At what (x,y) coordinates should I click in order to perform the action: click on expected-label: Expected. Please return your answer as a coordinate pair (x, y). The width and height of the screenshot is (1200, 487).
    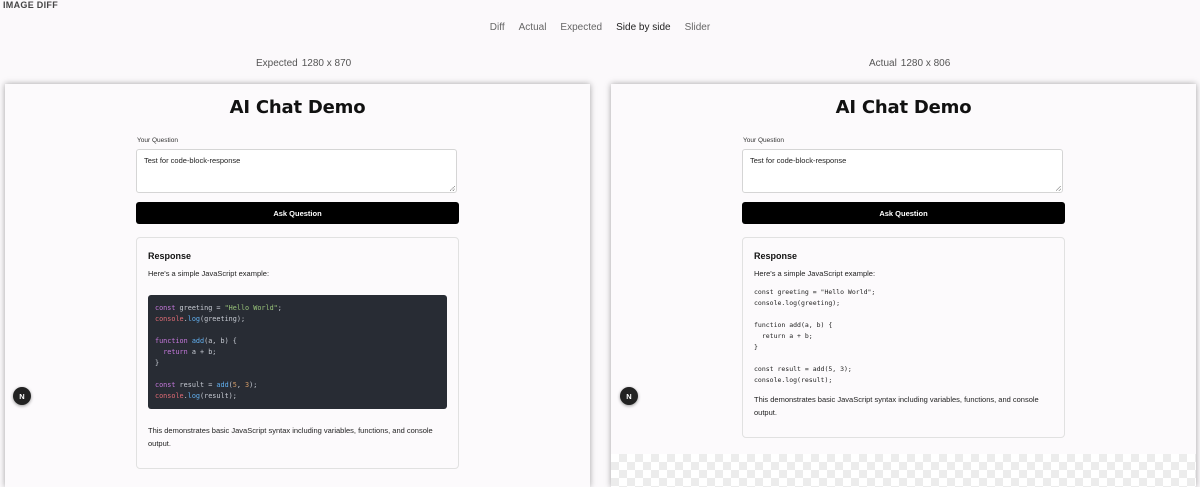
    Looking at the image, I should click on (277, 63).